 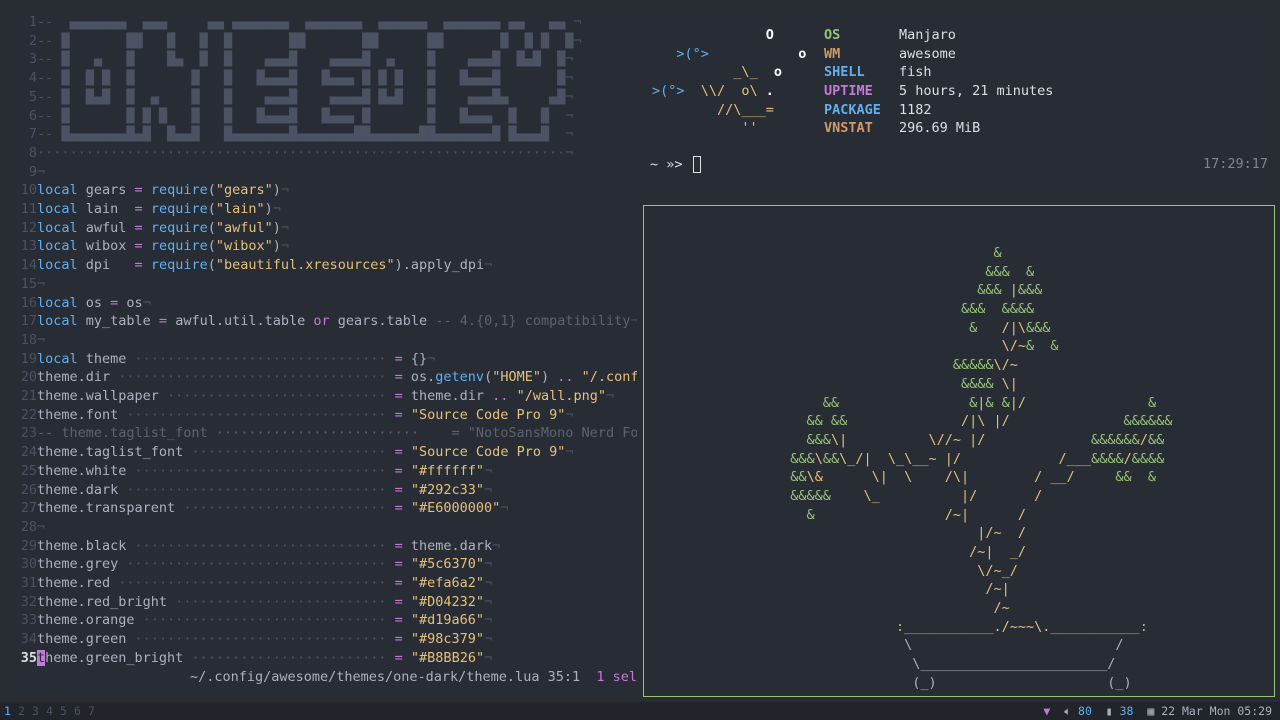 I want to click on text-segment: &&&, so click(x=1038, y=327).